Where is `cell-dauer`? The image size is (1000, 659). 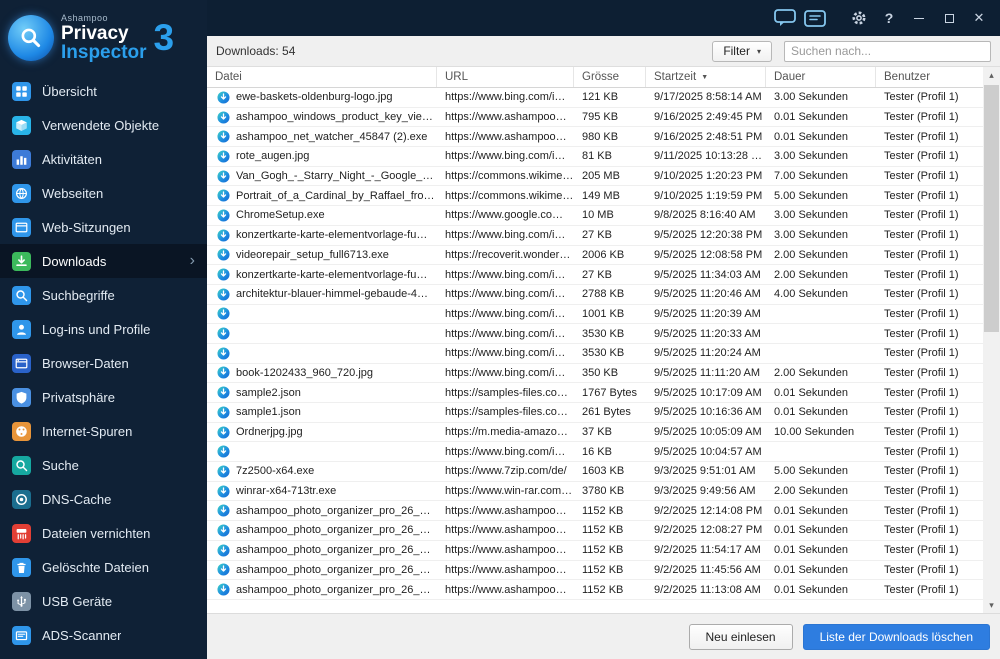
cell-dauer is located at coordinates (821, 353).